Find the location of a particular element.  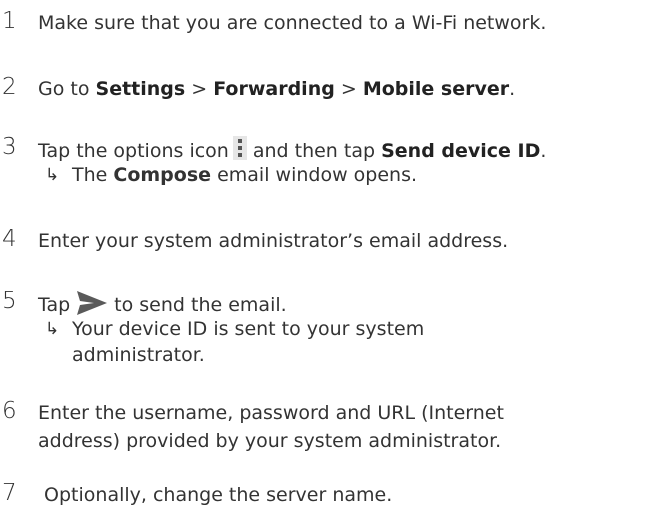

step-text: Optionally, change the server name. is located at coordinates (215, 495).